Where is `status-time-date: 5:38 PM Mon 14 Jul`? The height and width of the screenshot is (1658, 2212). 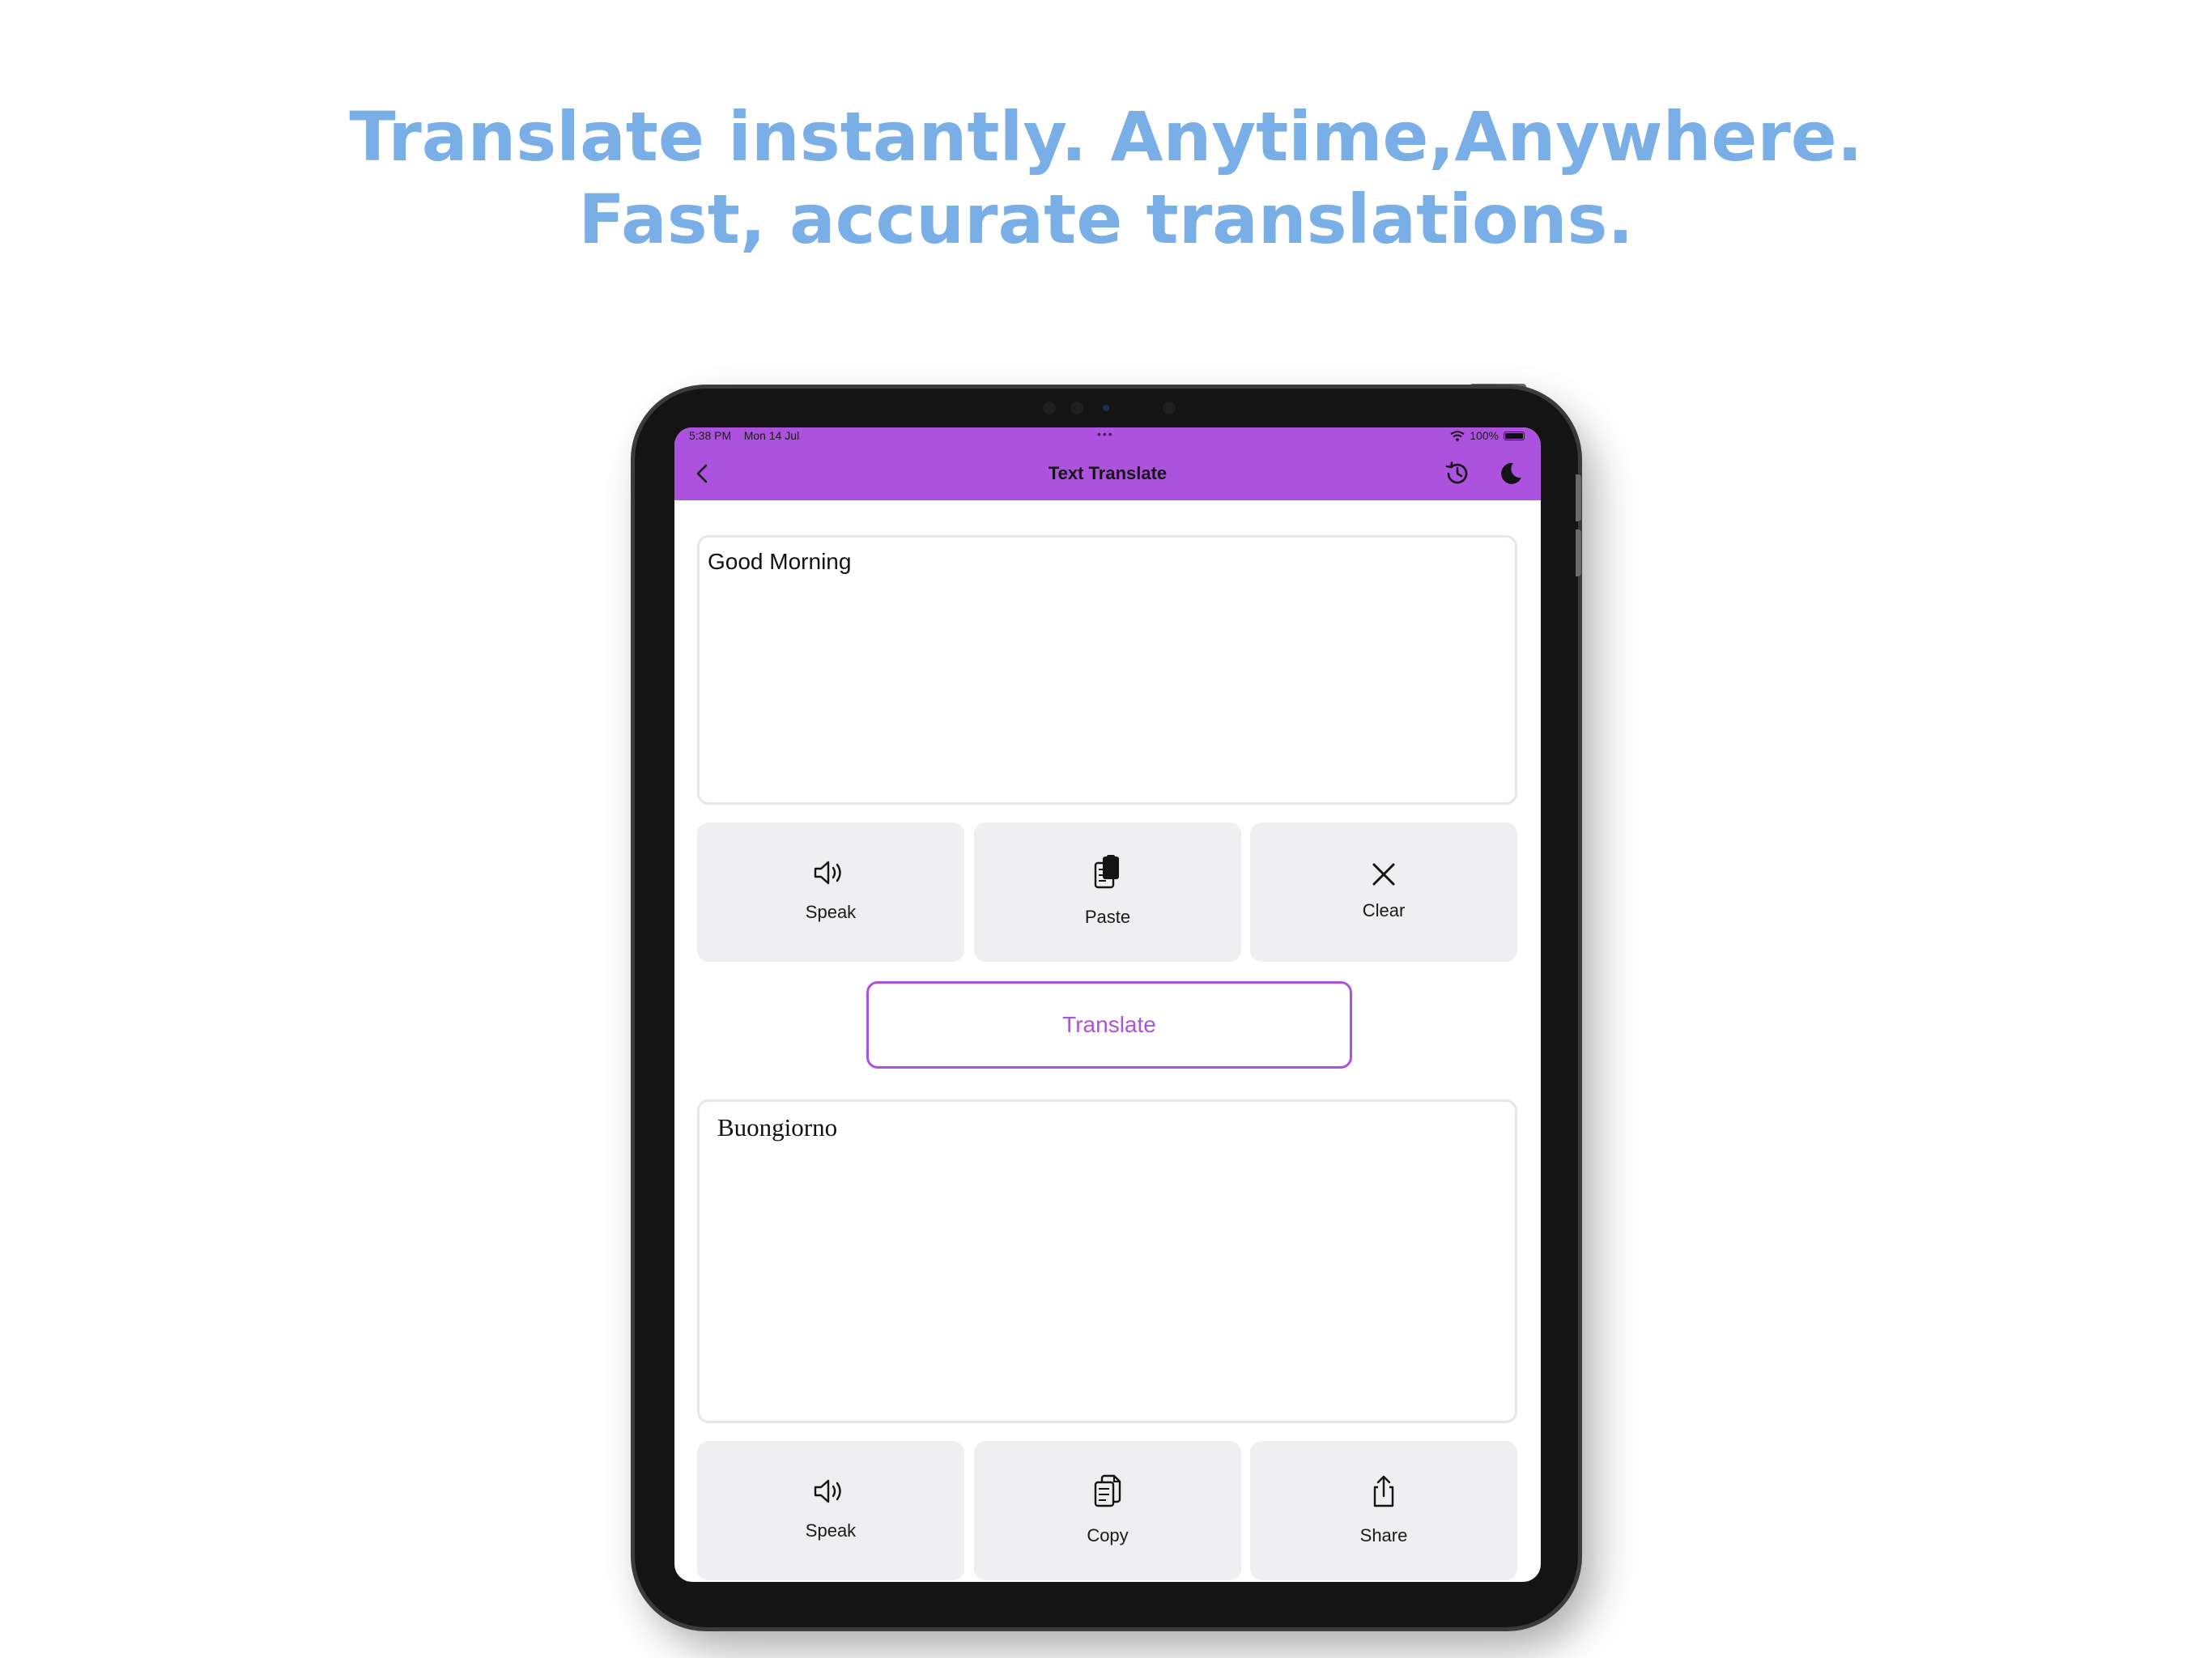 status-time-date: 5:38 PM Mon 14 Jul is located at coordinates (744, 435).